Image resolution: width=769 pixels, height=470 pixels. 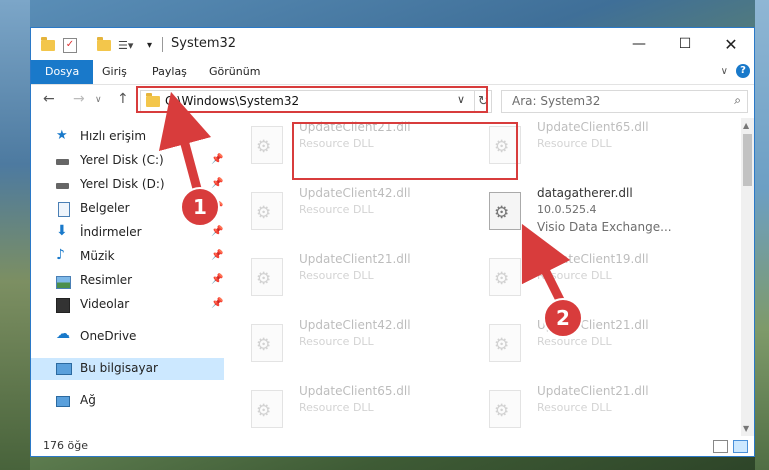 I want to click on pictures-icon, so click(x=63, y=282).